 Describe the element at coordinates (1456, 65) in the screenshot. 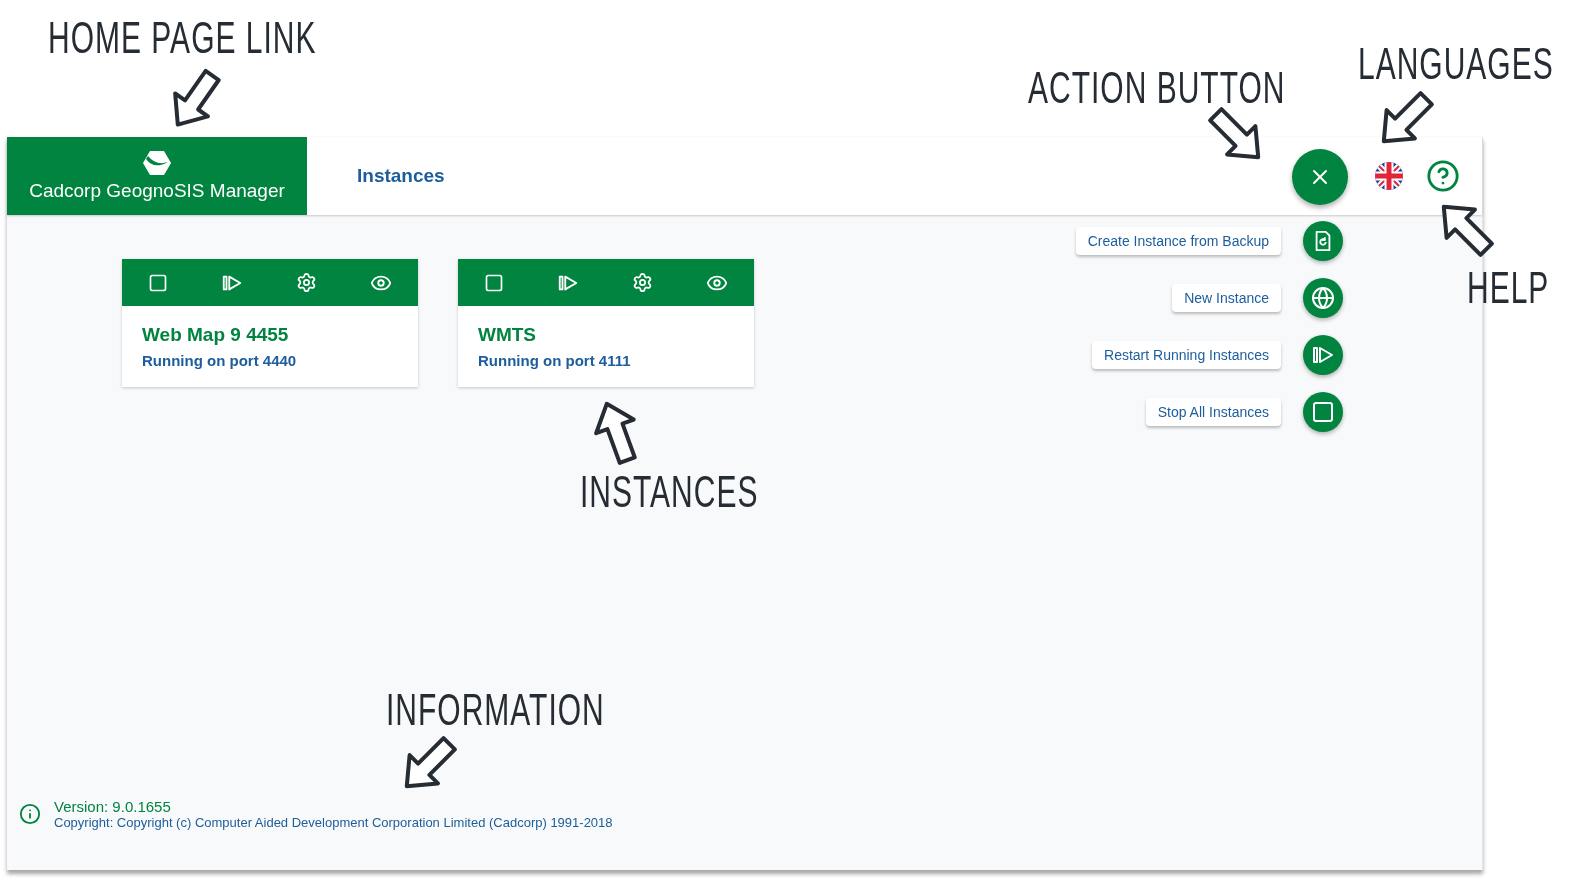

I see `annotation-label: LANGUAGES` at that location.